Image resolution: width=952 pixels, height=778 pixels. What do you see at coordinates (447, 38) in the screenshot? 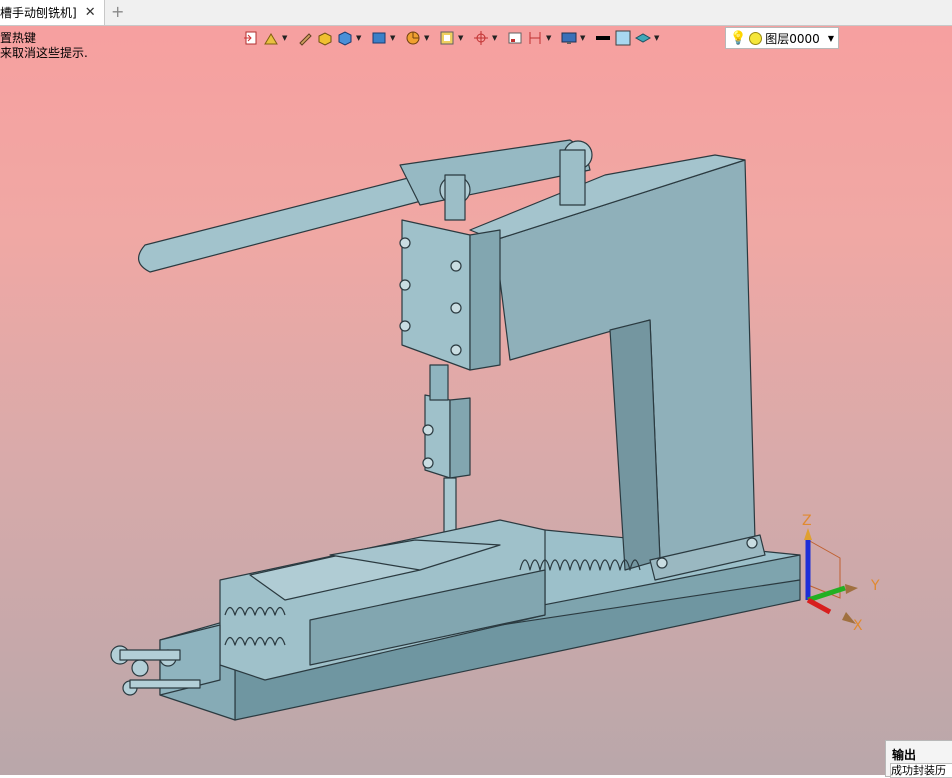
I see `frame-icon` at bounding box center [447, 38].